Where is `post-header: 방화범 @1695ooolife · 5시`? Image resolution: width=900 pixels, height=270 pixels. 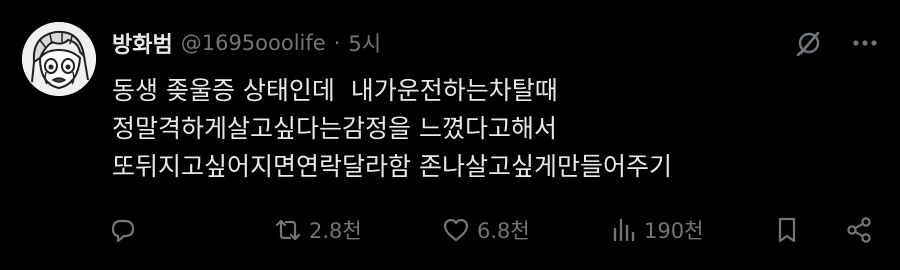
post-header: 방화범 @1695ooolife · 5시 is located at coordinates (246, 43).